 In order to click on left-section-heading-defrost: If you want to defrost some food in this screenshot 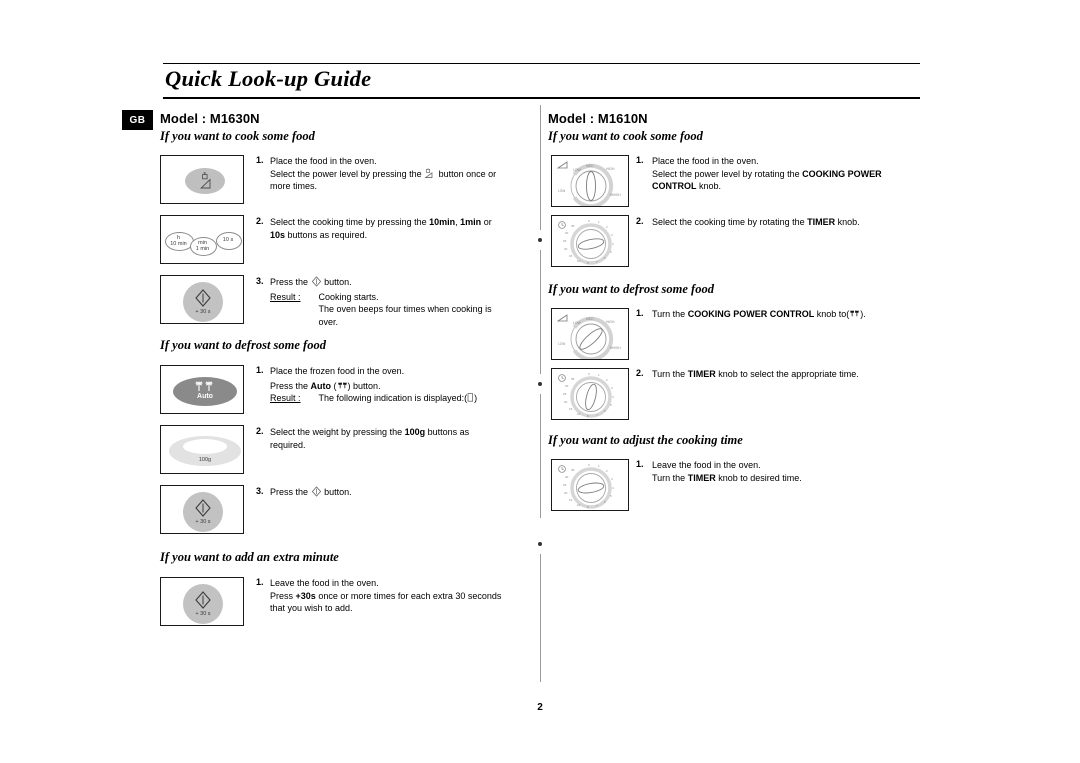, I will do `click(243, 345)`.